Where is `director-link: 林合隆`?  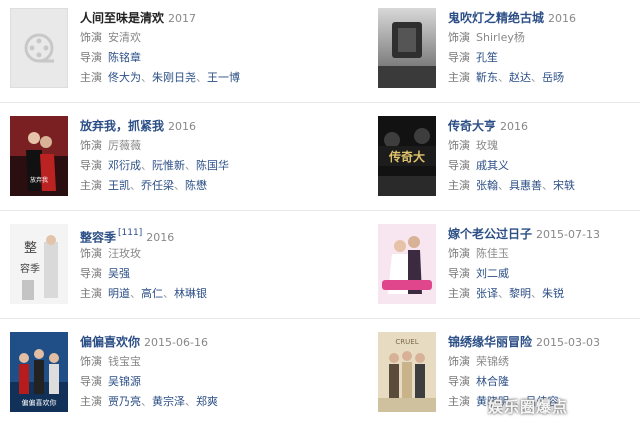
director-link: 林合隆 is located at coordinates (492, 381).